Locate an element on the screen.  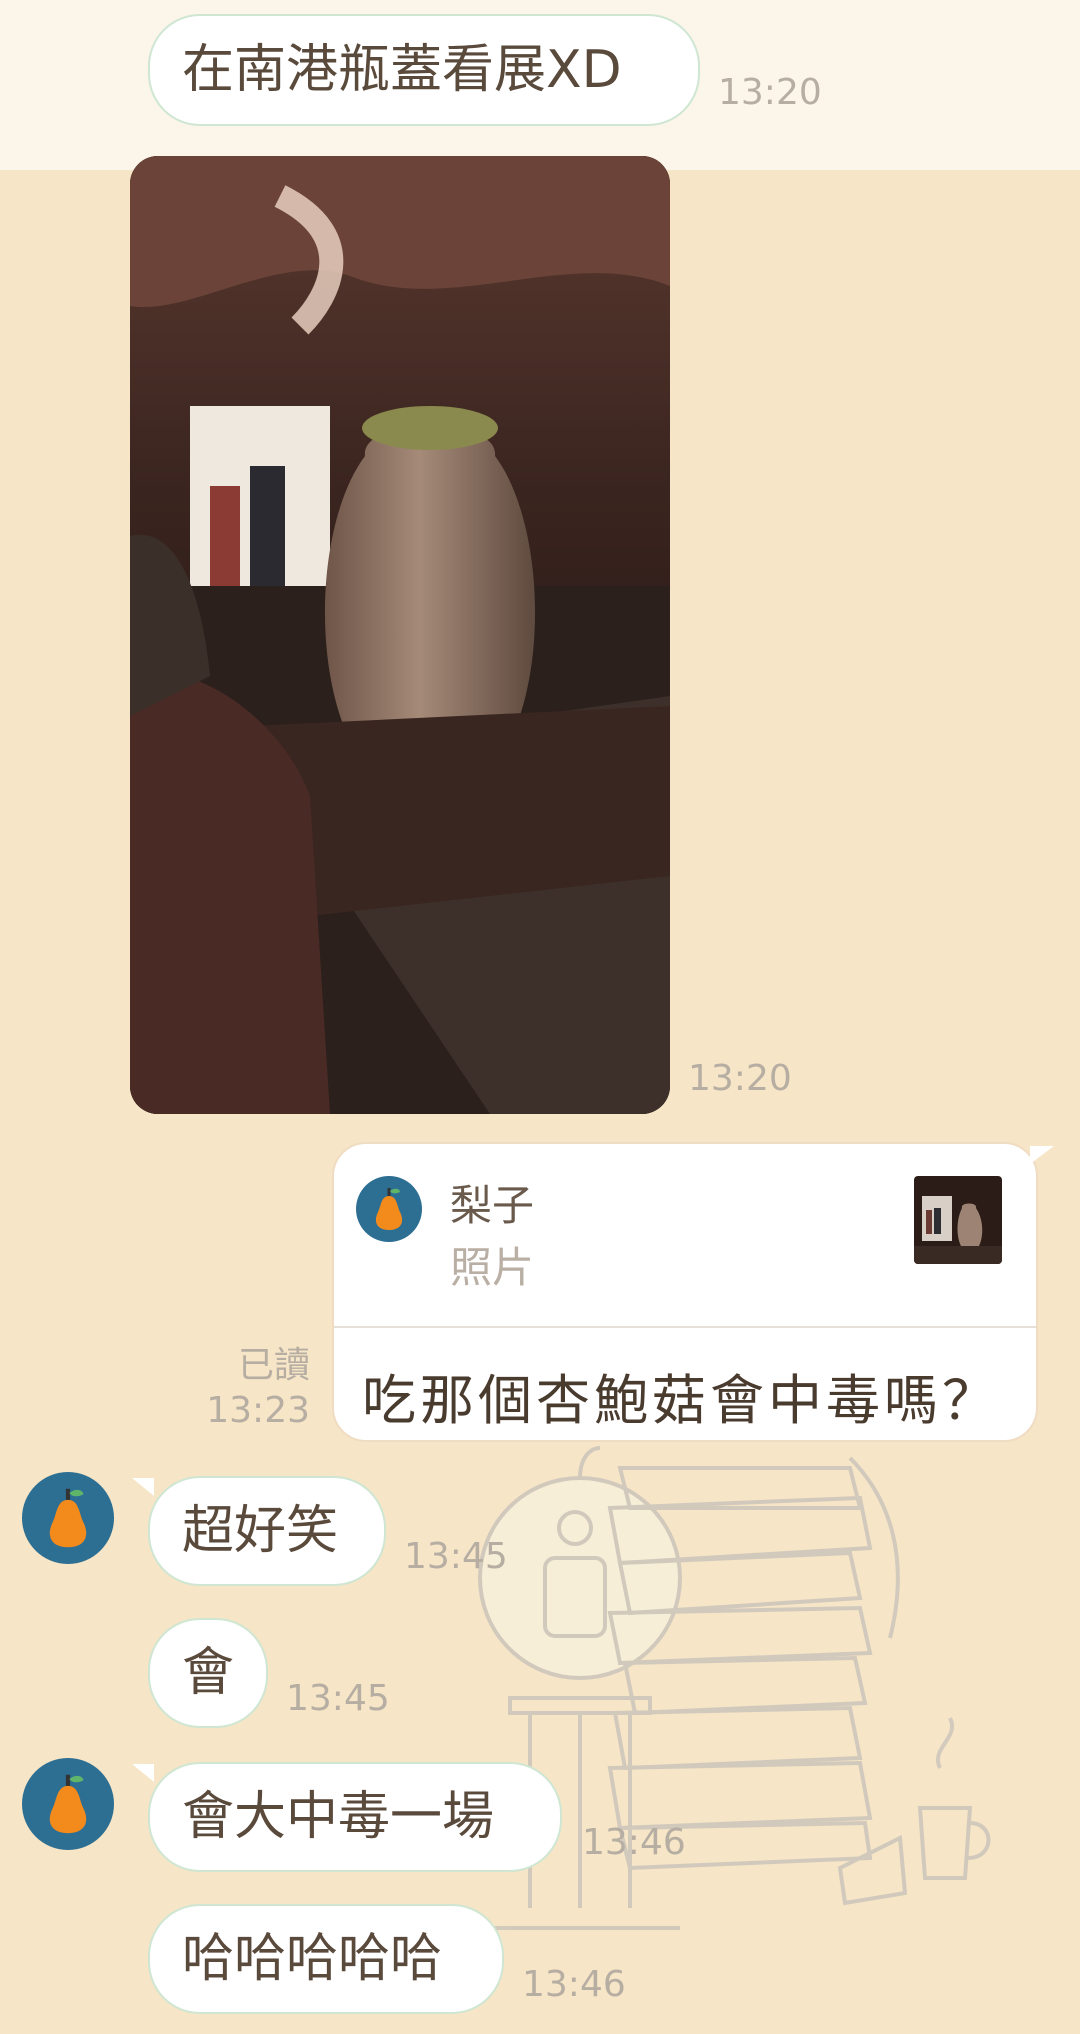
message-text: 會 is located at coordinates (207, 1673).